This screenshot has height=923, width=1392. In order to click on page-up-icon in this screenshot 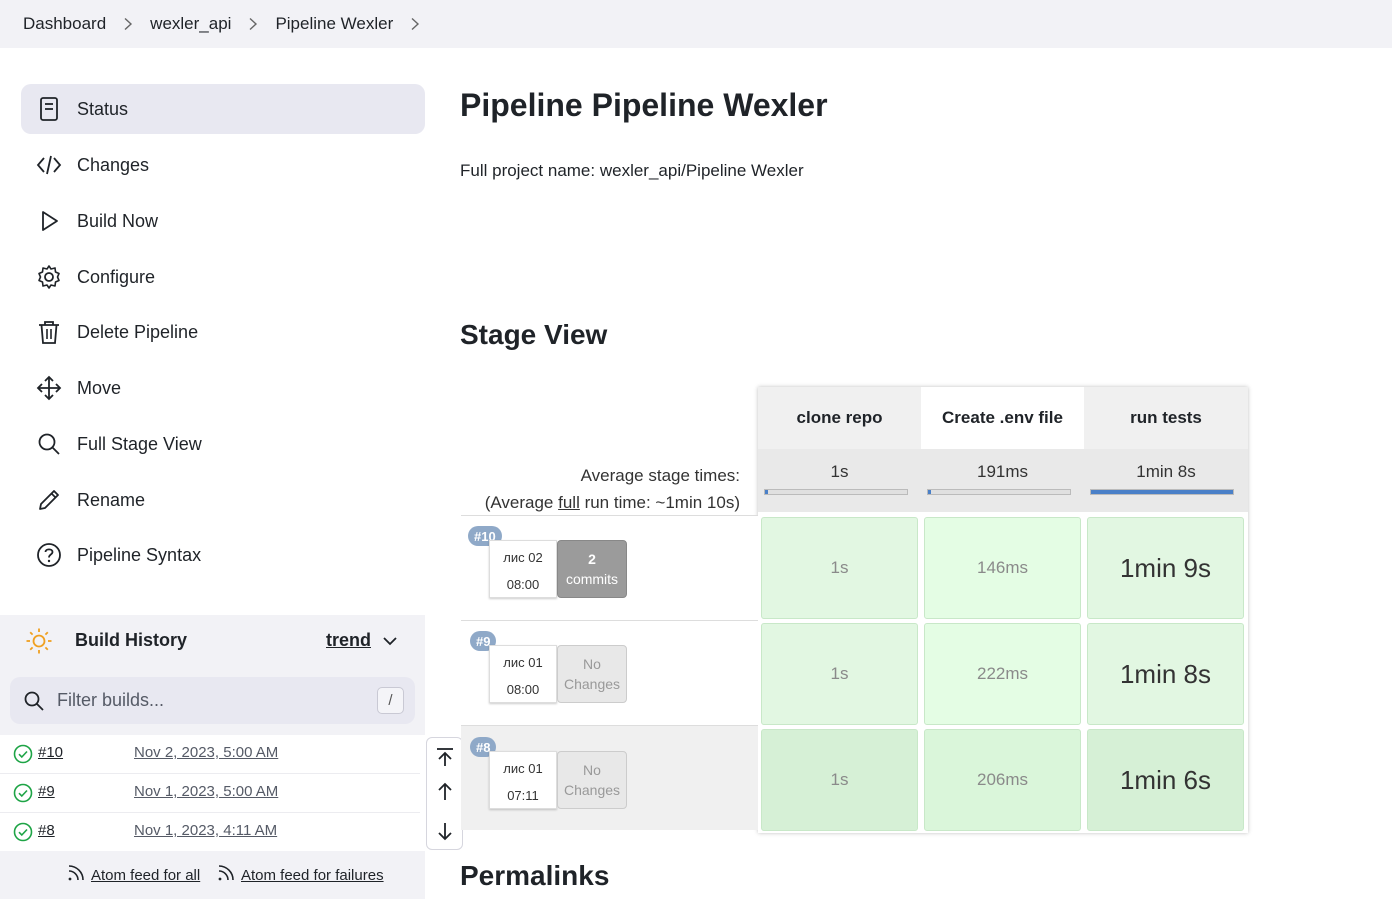, I will do `click(445, 792)`.